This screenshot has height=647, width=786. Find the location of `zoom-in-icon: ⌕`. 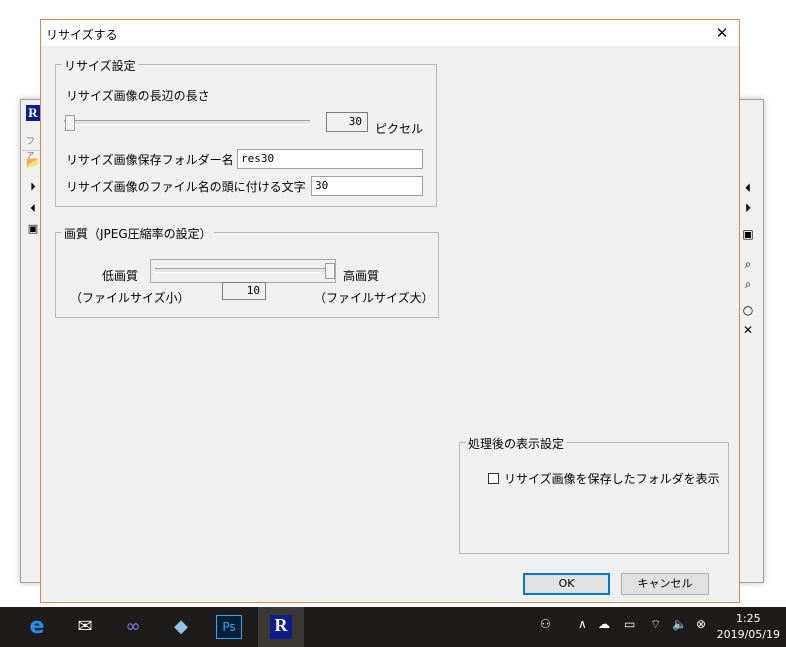

zoom-in-icon: ⌕ is located at coordinates (748, 264).